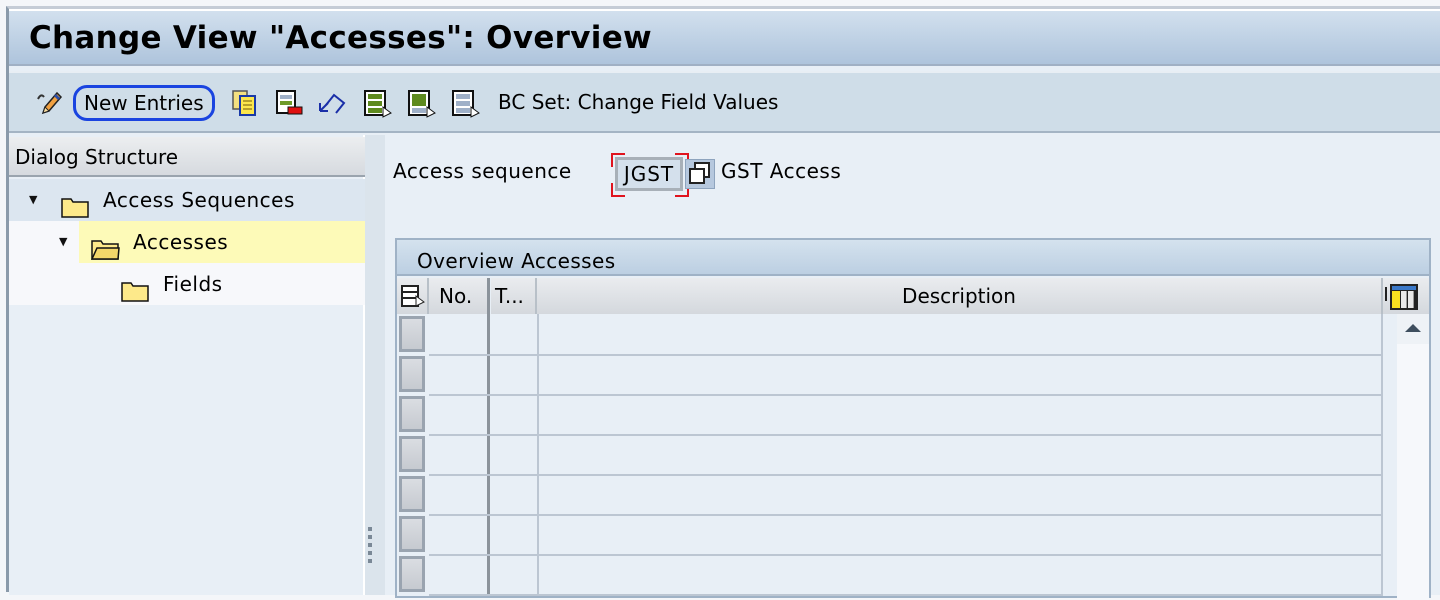 The image size is (1440, 600). I want to click on scroll-up-button, so click(1413, 329).